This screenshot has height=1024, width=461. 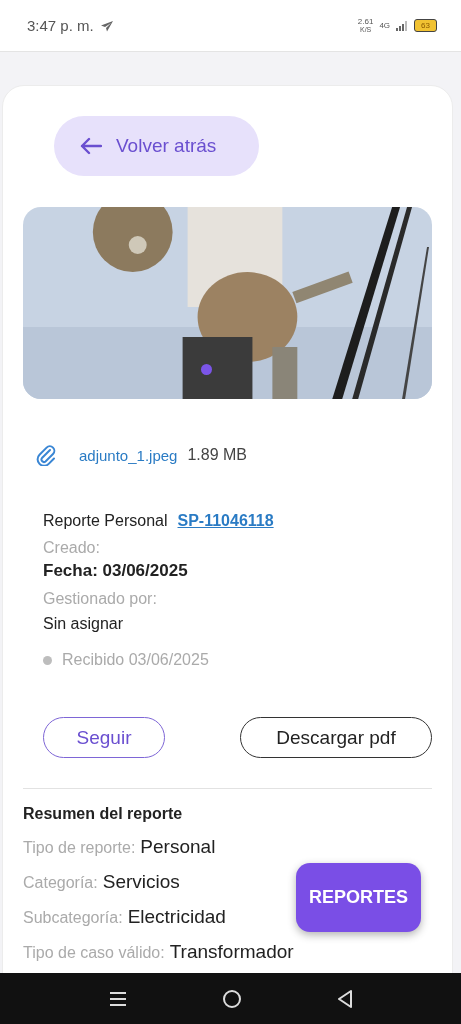 I want to click on summary-label: Subcategoría:, so click(x=73, y=918).